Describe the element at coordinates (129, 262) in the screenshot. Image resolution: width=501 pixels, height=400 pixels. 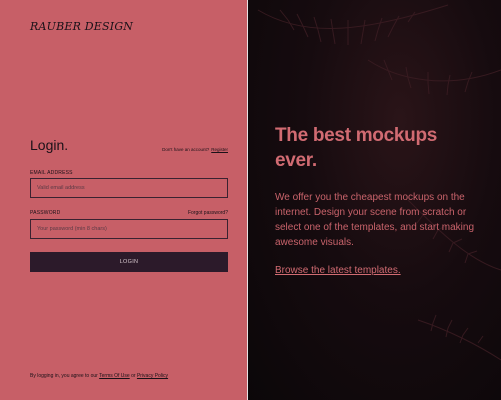
I see `login-button: LOGIN` at that location.